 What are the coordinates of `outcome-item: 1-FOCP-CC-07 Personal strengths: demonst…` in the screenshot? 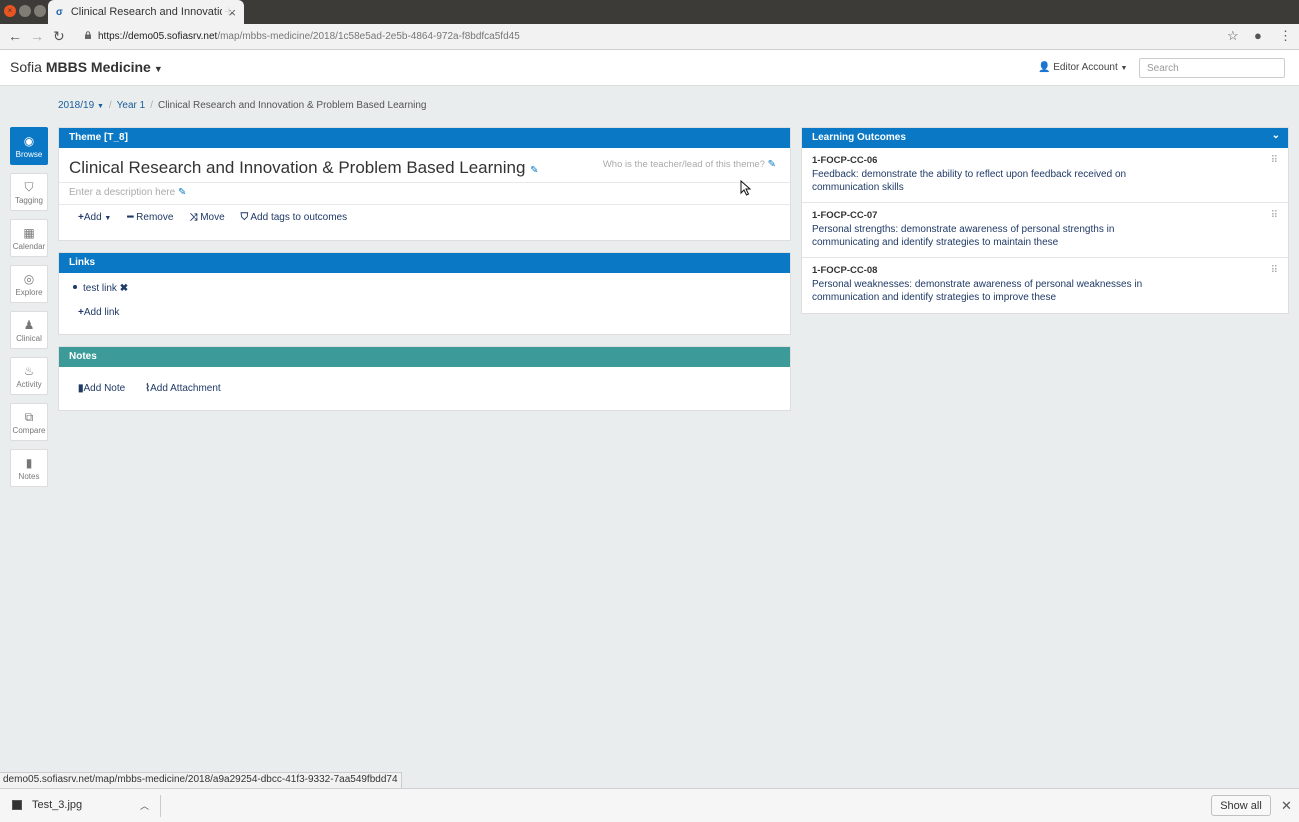 It's located at (1045, 230).